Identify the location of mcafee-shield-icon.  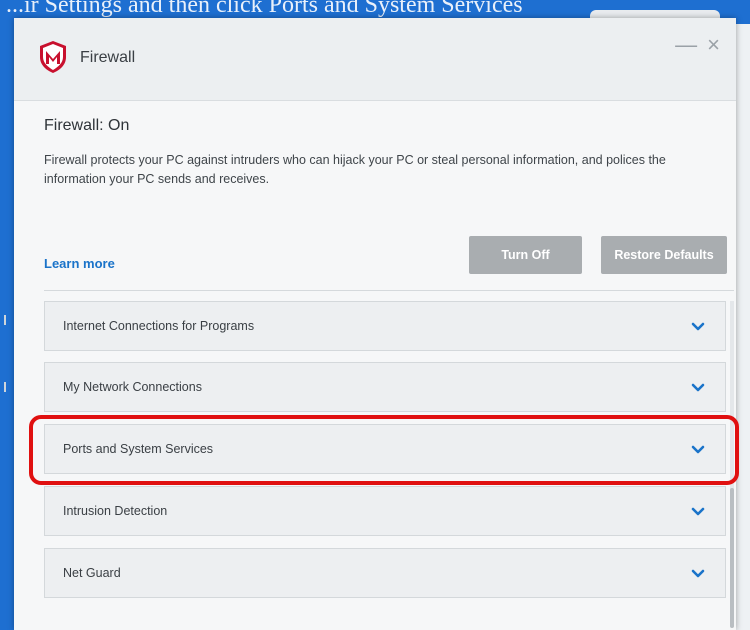
(53, 57).